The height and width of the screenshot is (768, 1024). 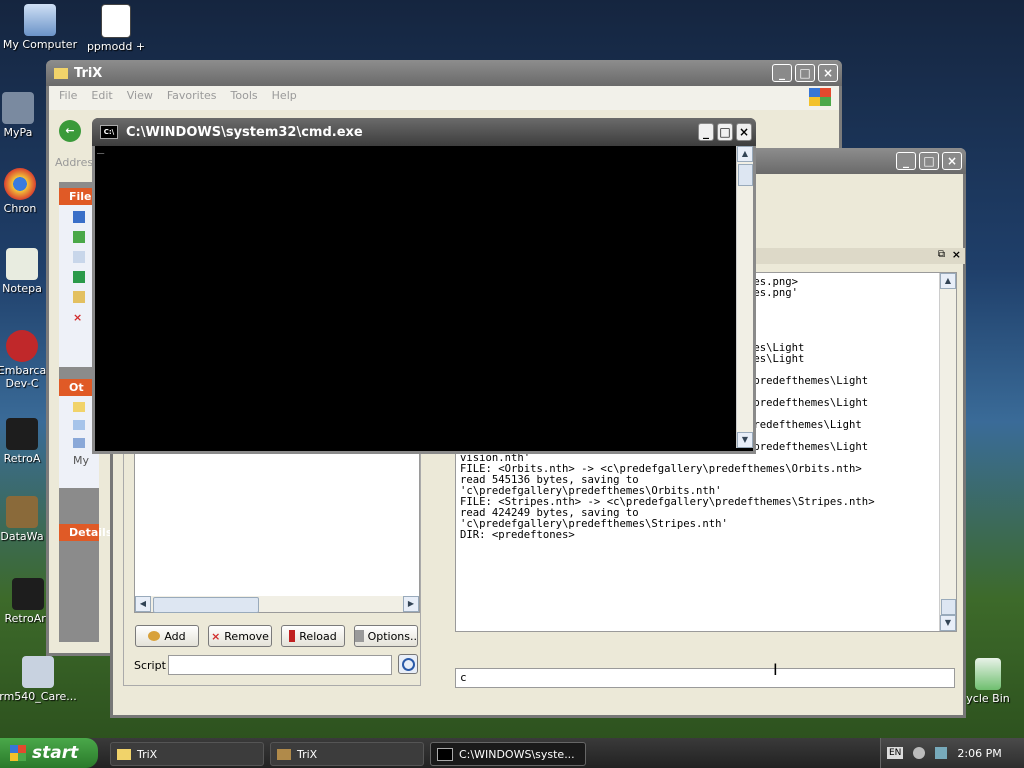 I want to click on back-button: ←, so click(x=70, y=131).